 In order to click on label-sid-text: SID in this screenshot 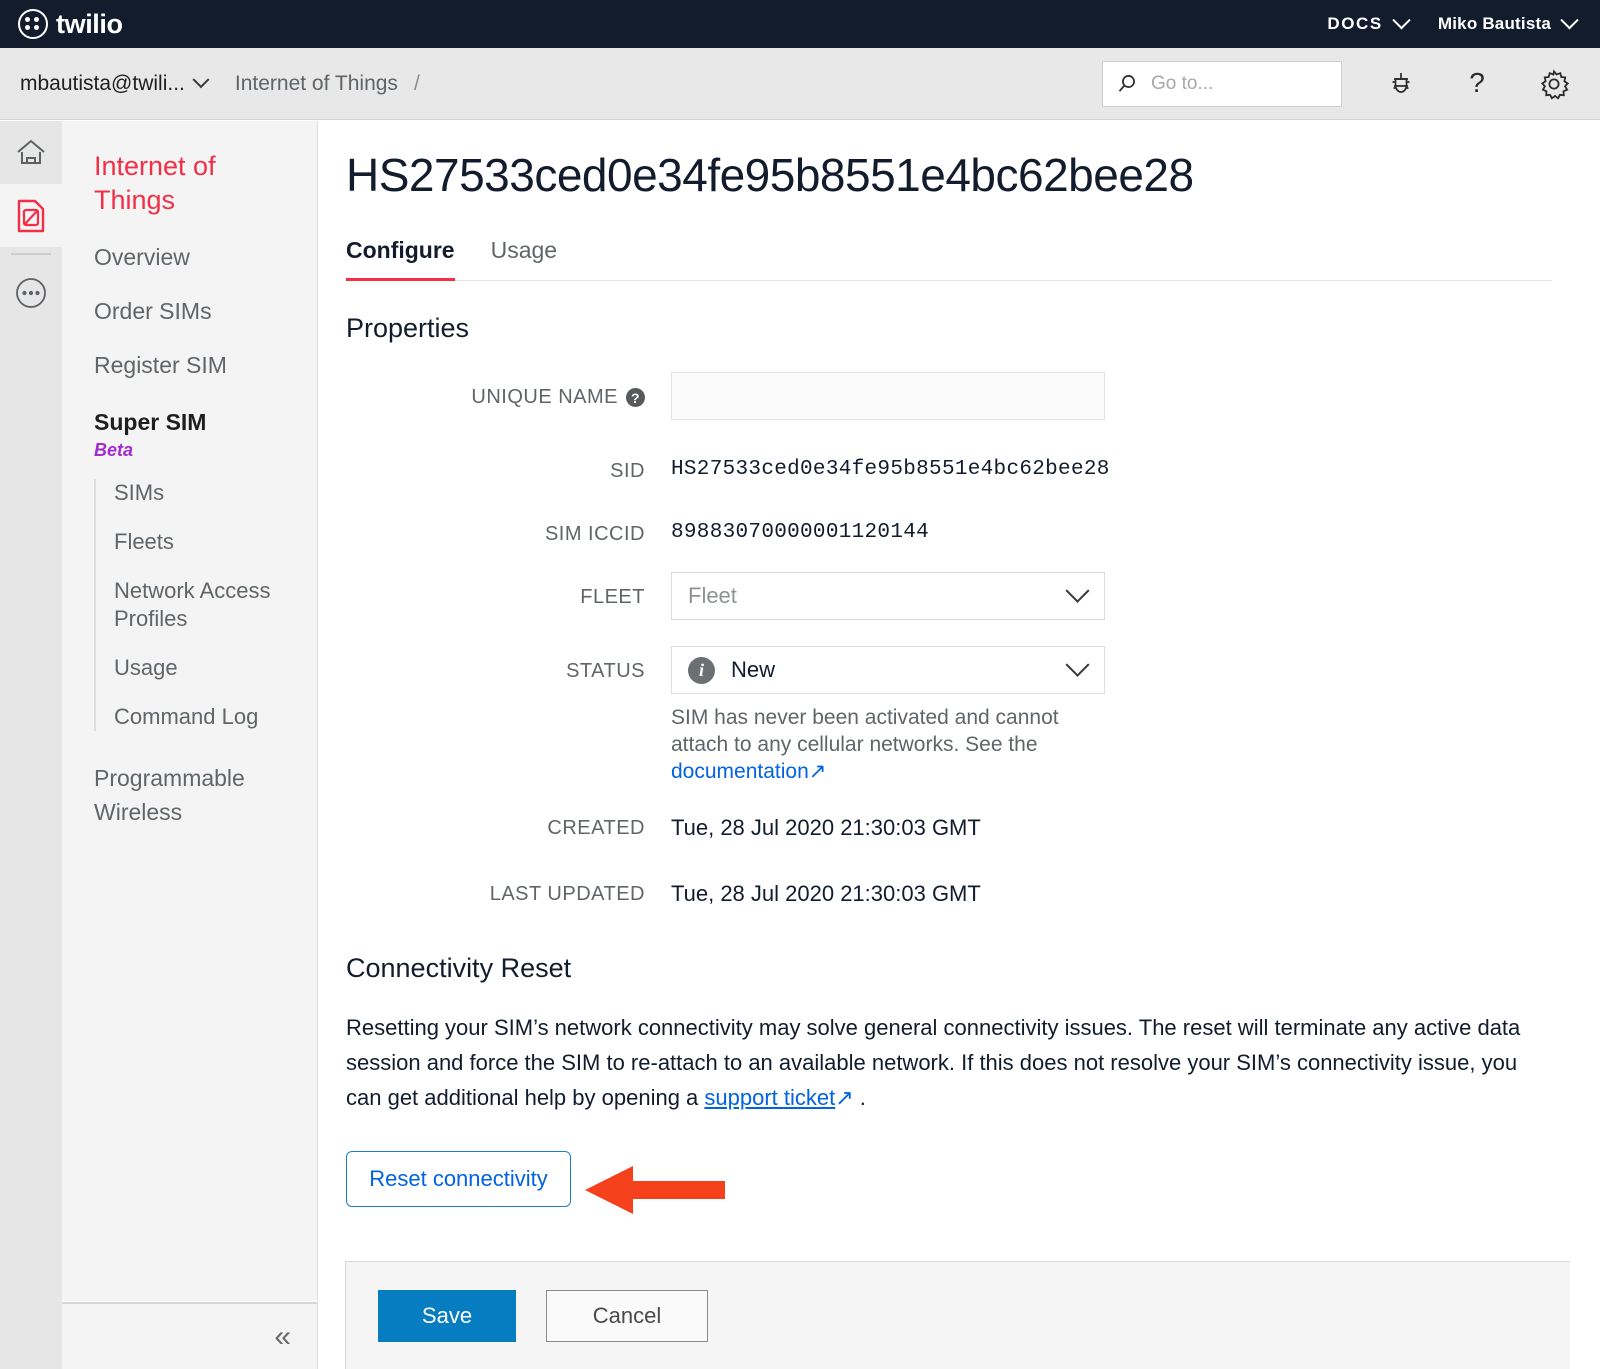, I will do `click(627, 471)`.